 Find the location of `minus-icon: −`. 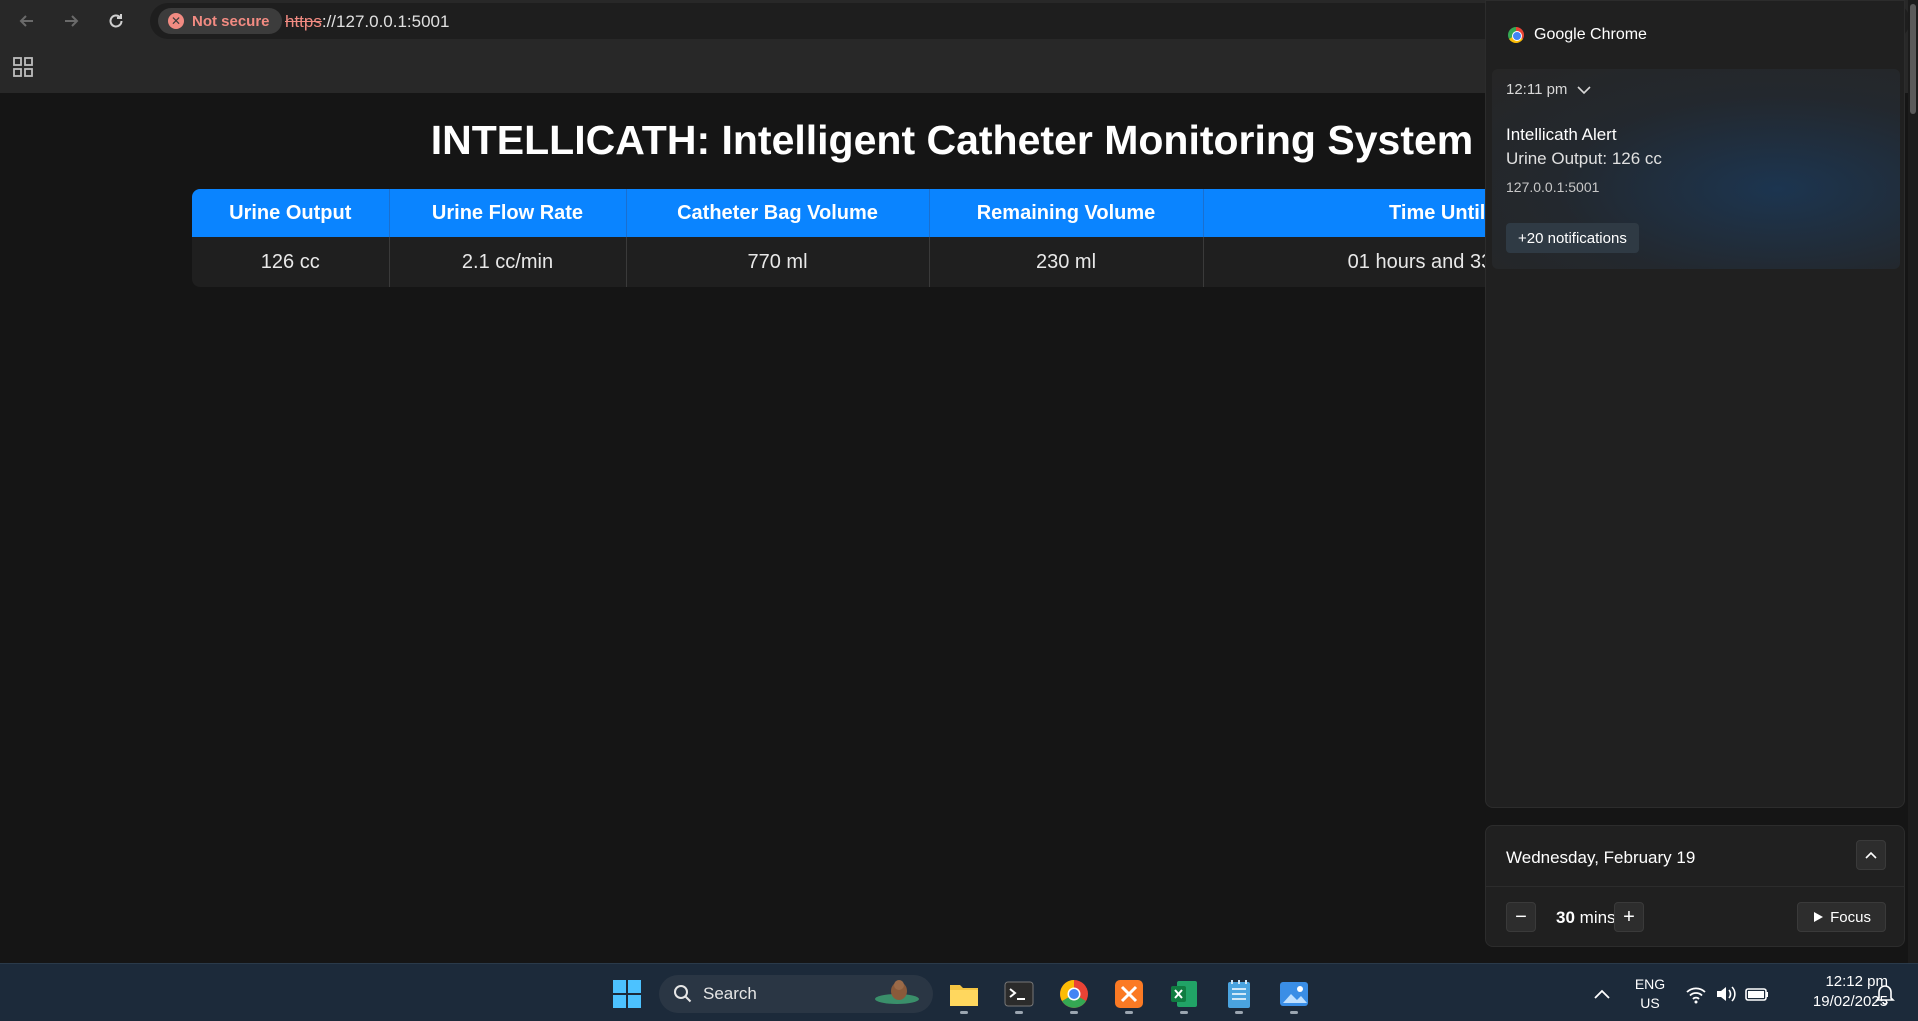

minus-icon: − is located at coordinates (1521, 916).